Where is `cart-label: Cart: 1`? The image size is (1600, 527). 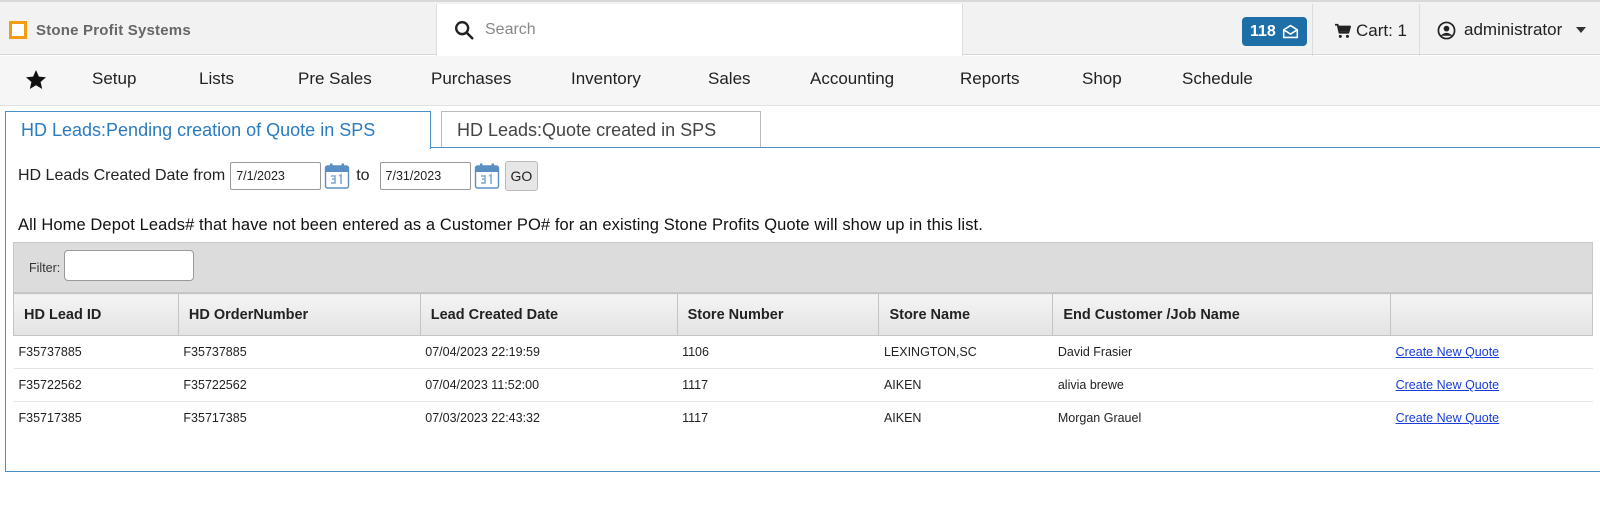
cart-label: Cart: 1 is located at coordinates (1382, 30).